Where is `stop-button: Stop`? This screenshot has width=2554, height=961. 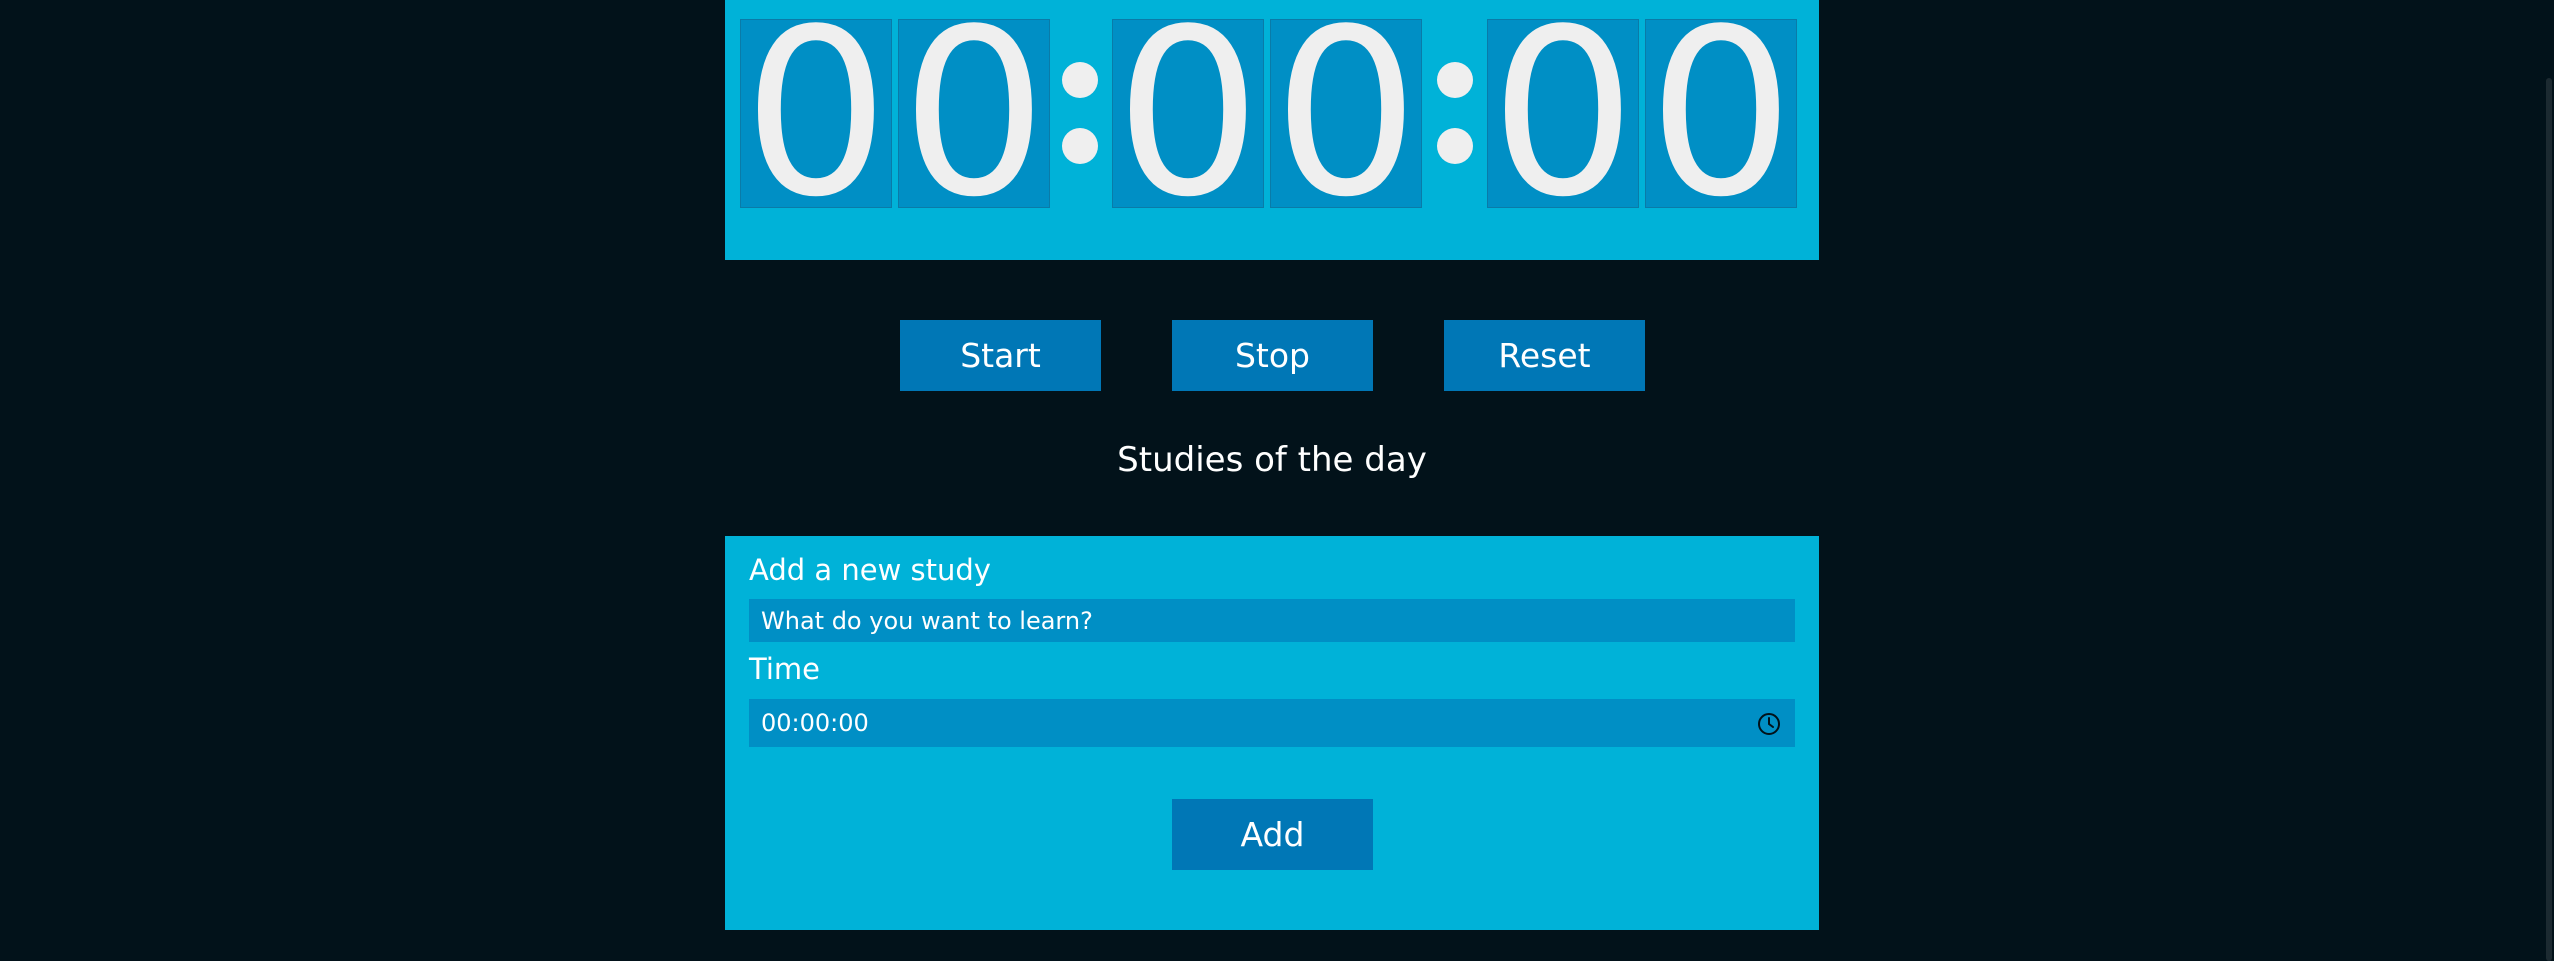
stop-button: Stop is located at coordinates (1272, 355).